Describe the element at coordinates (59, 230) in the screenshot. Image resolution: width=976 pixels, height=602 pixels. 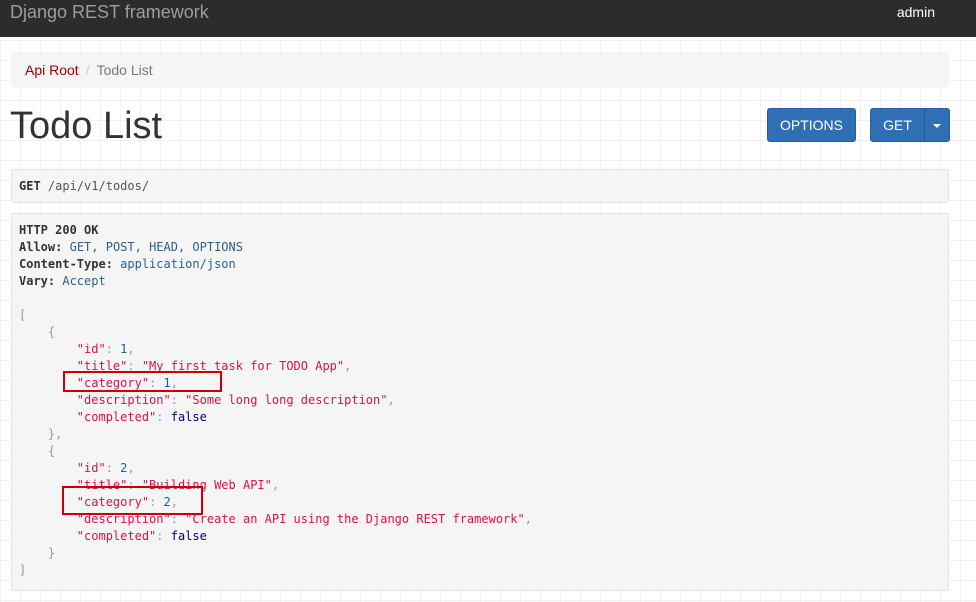
I see `response-status: HTTP 200 OK` at that location.